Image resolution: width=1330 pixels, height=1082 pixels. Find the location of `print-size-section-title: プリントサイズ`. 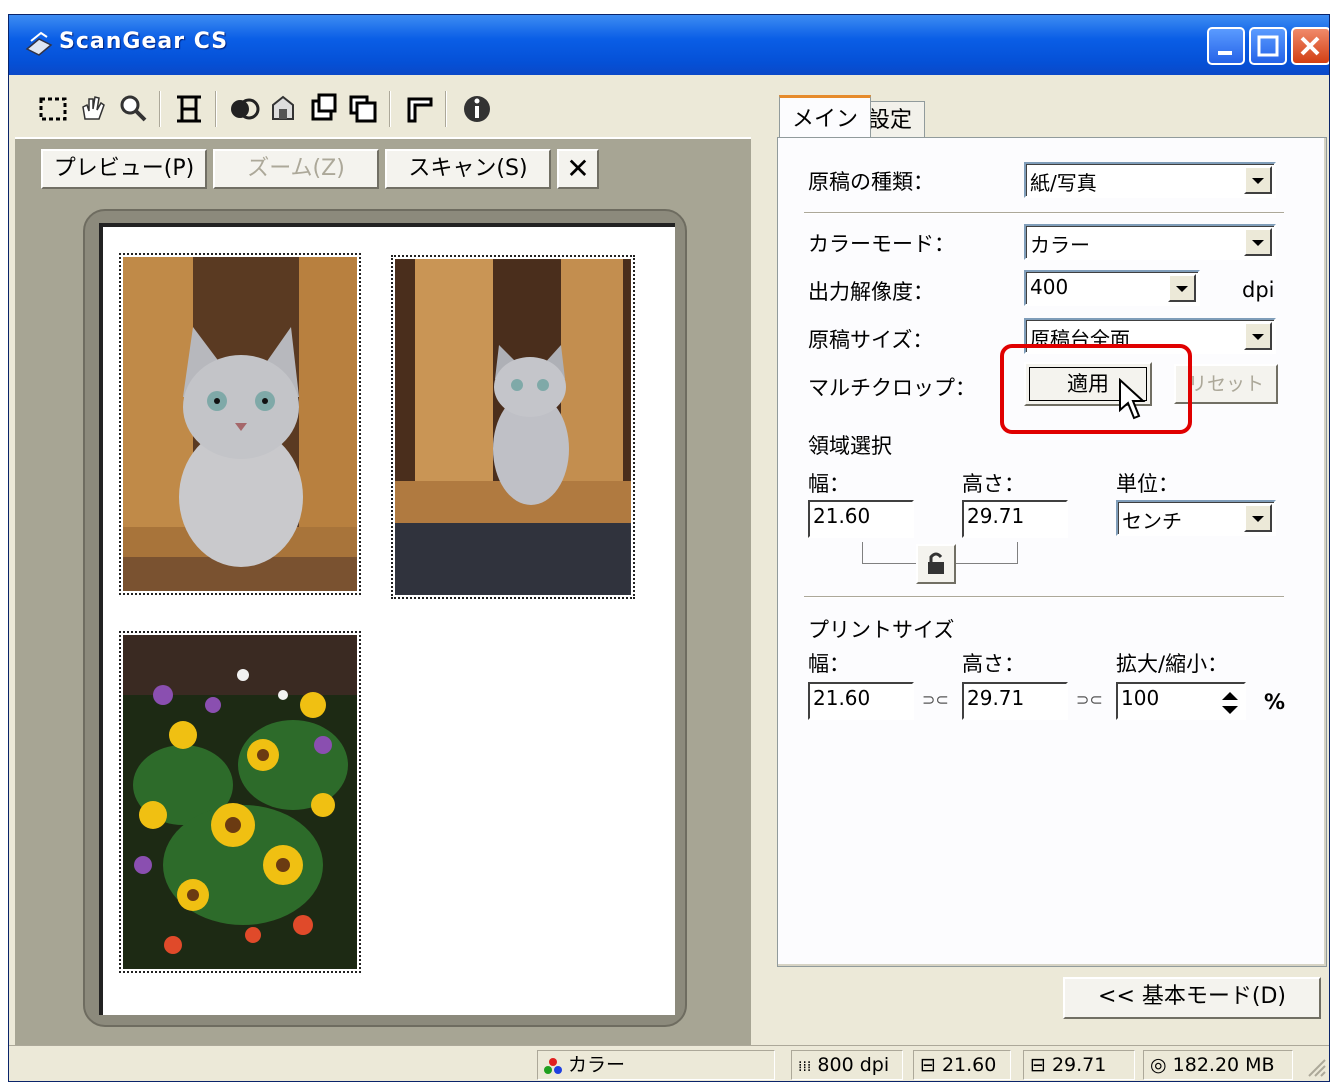

print-size-section-title: プリントサイズ is located at coordinates (881, 630).